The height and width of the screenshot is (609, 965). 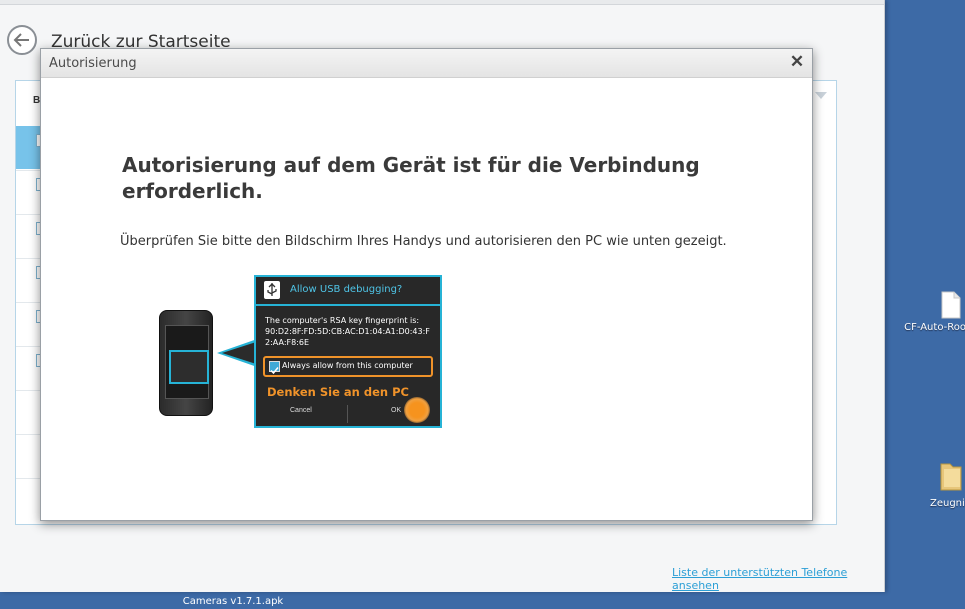 What do you see at coordinates (442, 2) in the screenshot?
I see `app-top-border` at bounding box center [442, 2].